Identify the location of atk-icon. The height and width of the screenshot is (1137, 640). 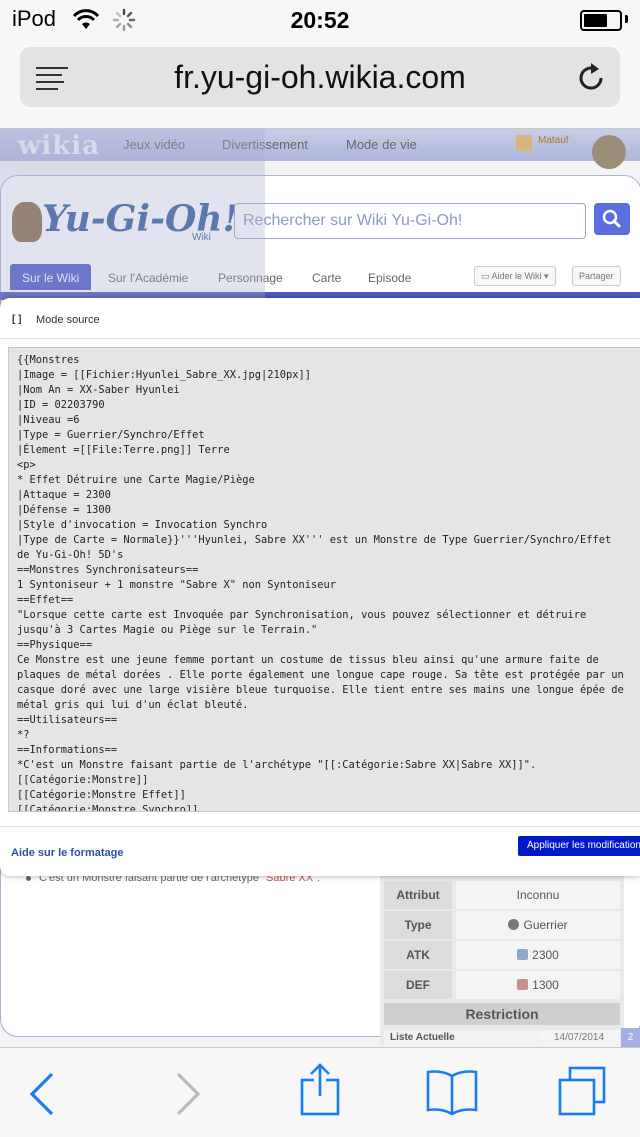
(523, 954).